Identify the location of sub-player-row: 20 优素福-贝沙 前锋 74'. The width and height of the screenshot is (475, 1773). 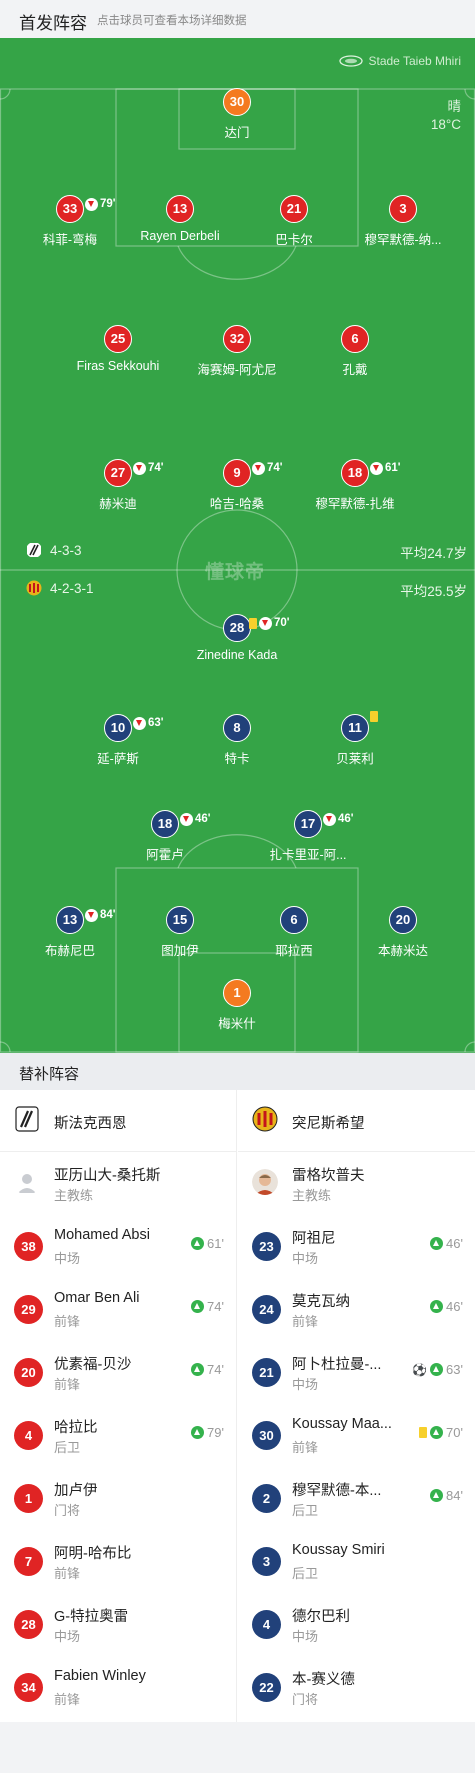
(118, 1372).